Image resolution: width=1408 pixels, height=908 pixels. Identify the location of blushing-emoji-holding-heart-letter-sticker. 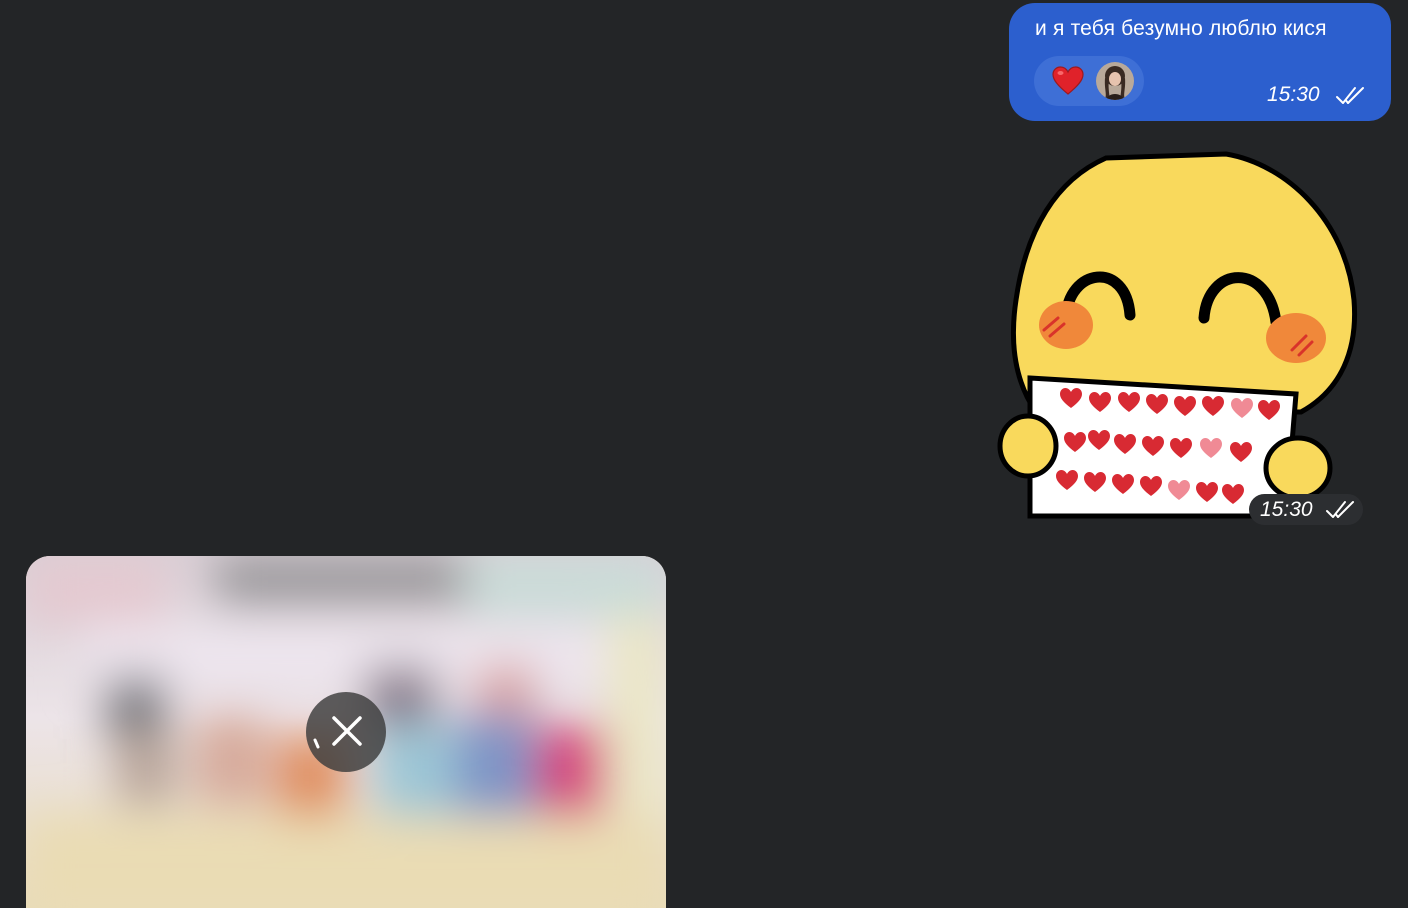
(1177, 336).